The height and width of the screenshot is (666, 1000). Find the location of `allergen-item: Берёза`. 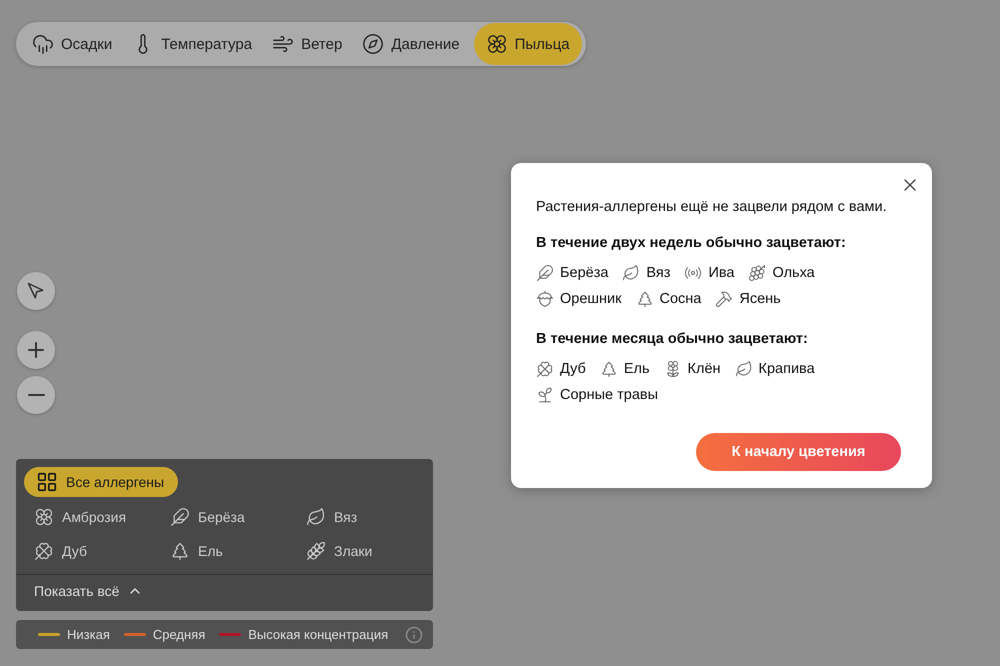

allergen-item: Берёза is located at coordinates (238, 517).